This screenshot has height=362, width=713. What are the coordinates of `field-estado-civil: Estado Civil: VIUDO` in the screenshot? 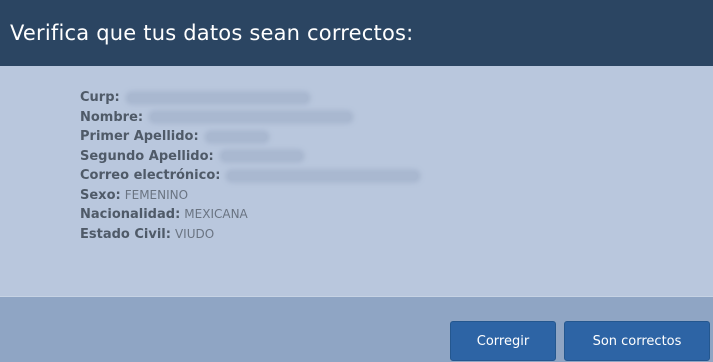 It's located at (249, 235).